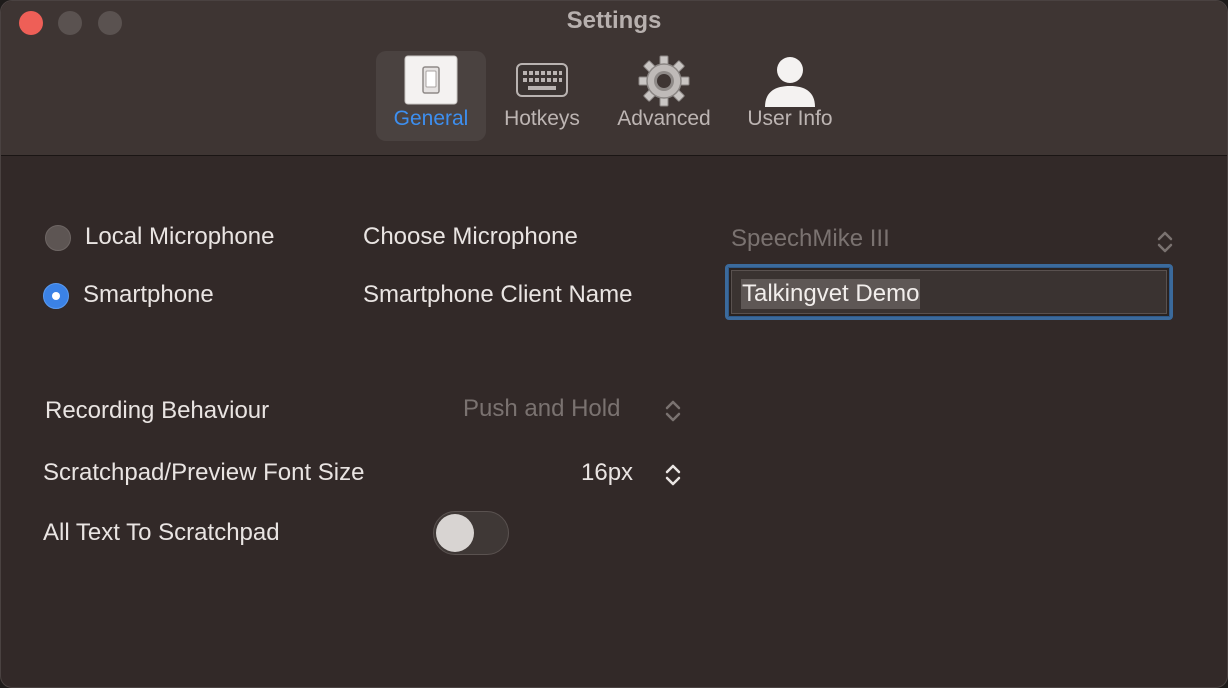 The image size is (1228, 688). I want to click on microphone-select-value: SpeechMike III, so click(810, 239).